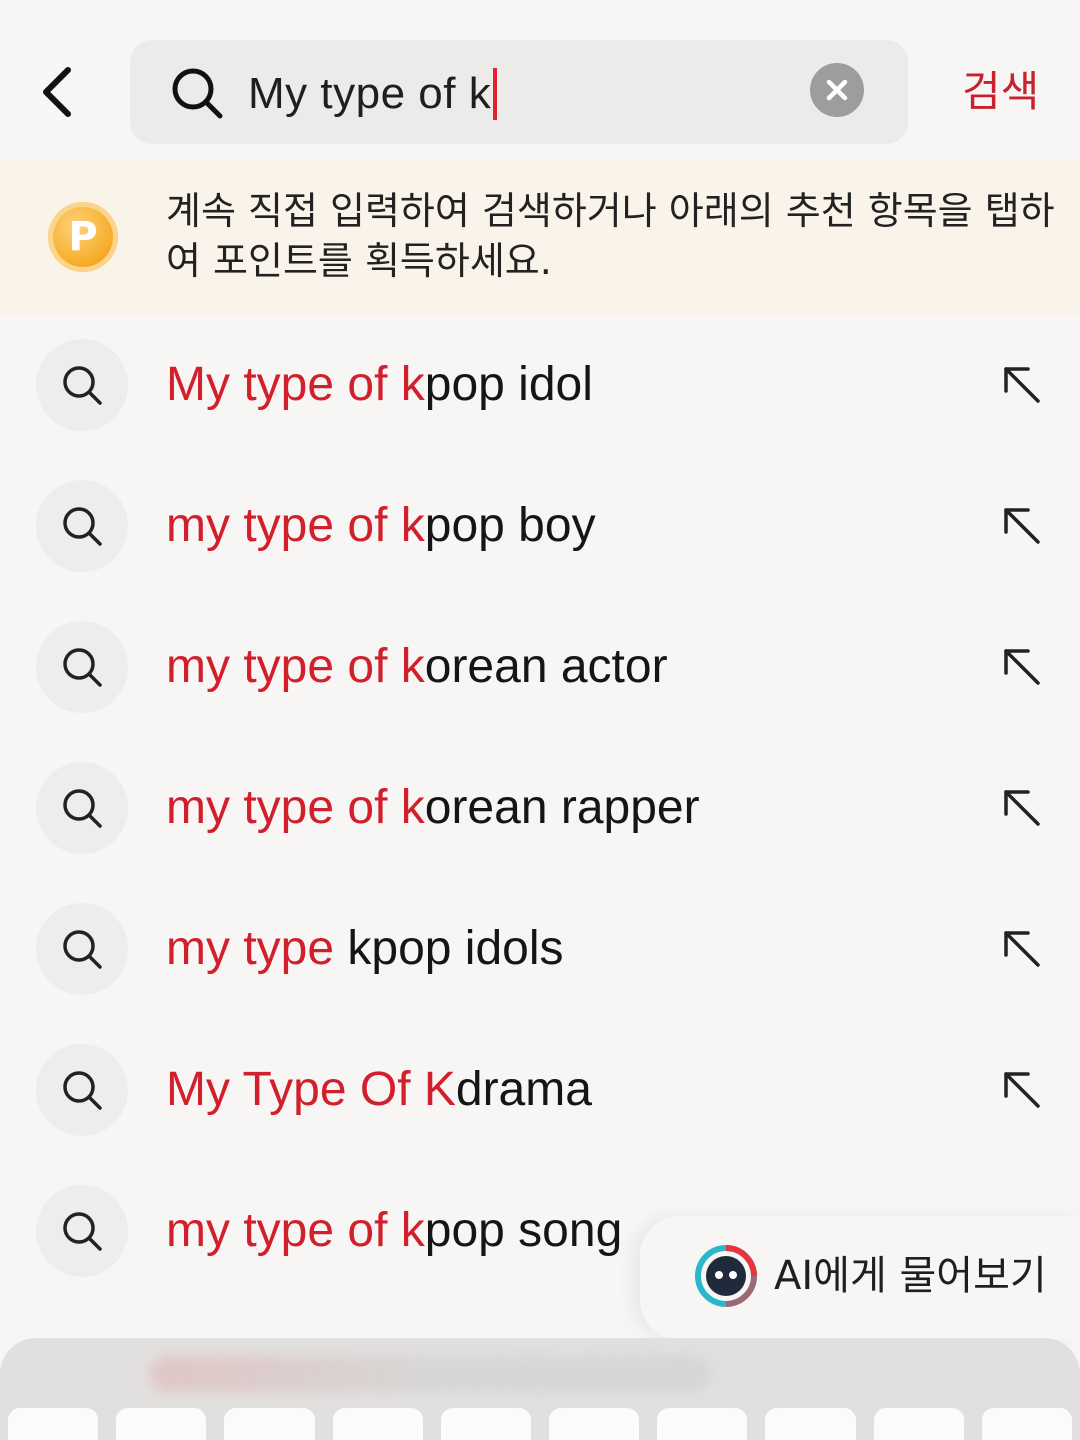  I want to click on points-coin-icon: P, so click(83, 237).